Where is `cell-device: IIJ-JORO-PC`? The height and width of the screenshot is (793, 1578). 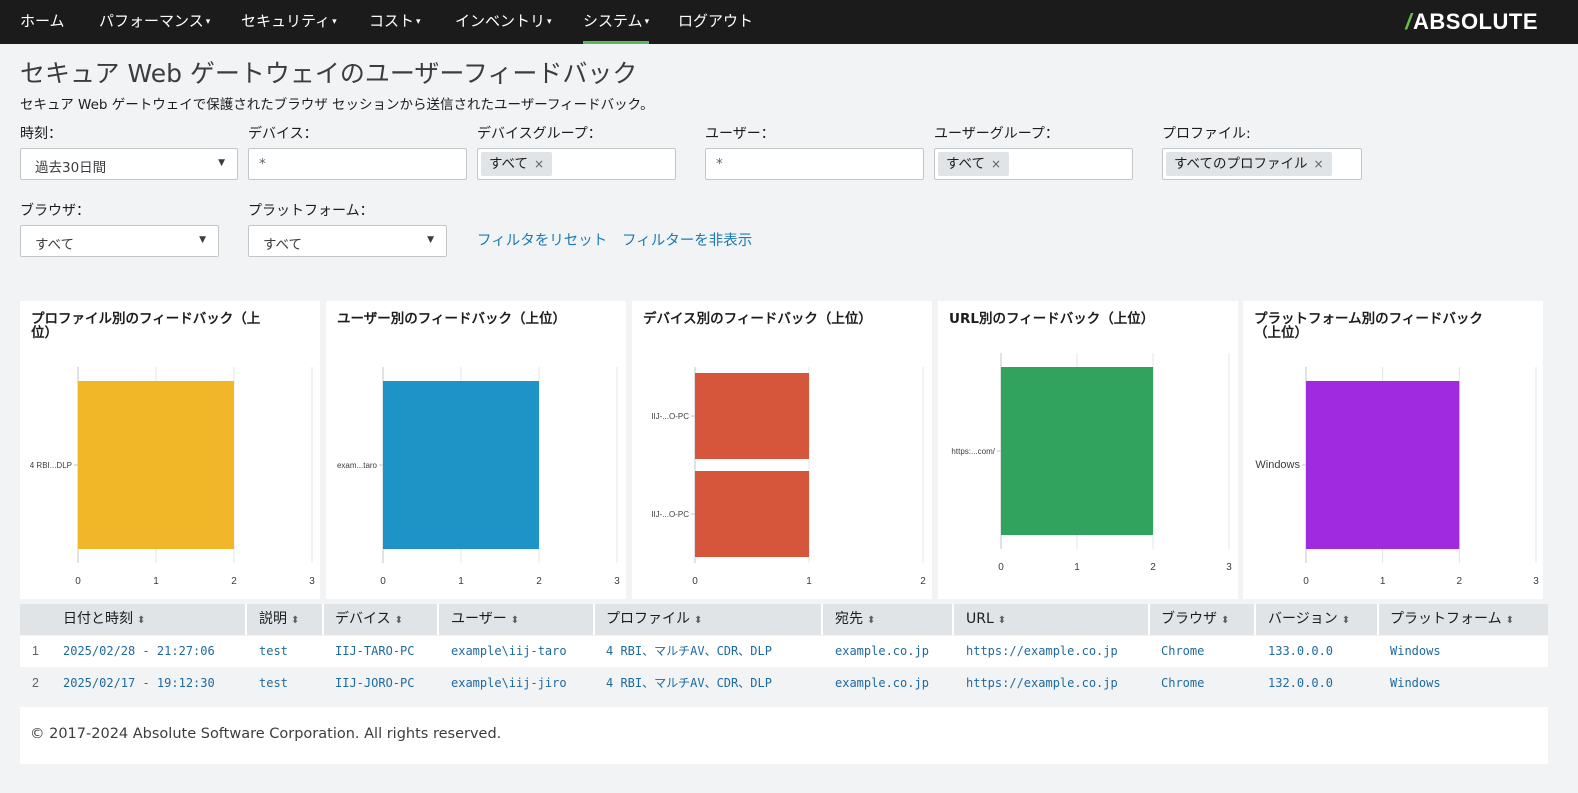
cell-device: IIJ-JORO-PC is located at coordinates (374, 683).